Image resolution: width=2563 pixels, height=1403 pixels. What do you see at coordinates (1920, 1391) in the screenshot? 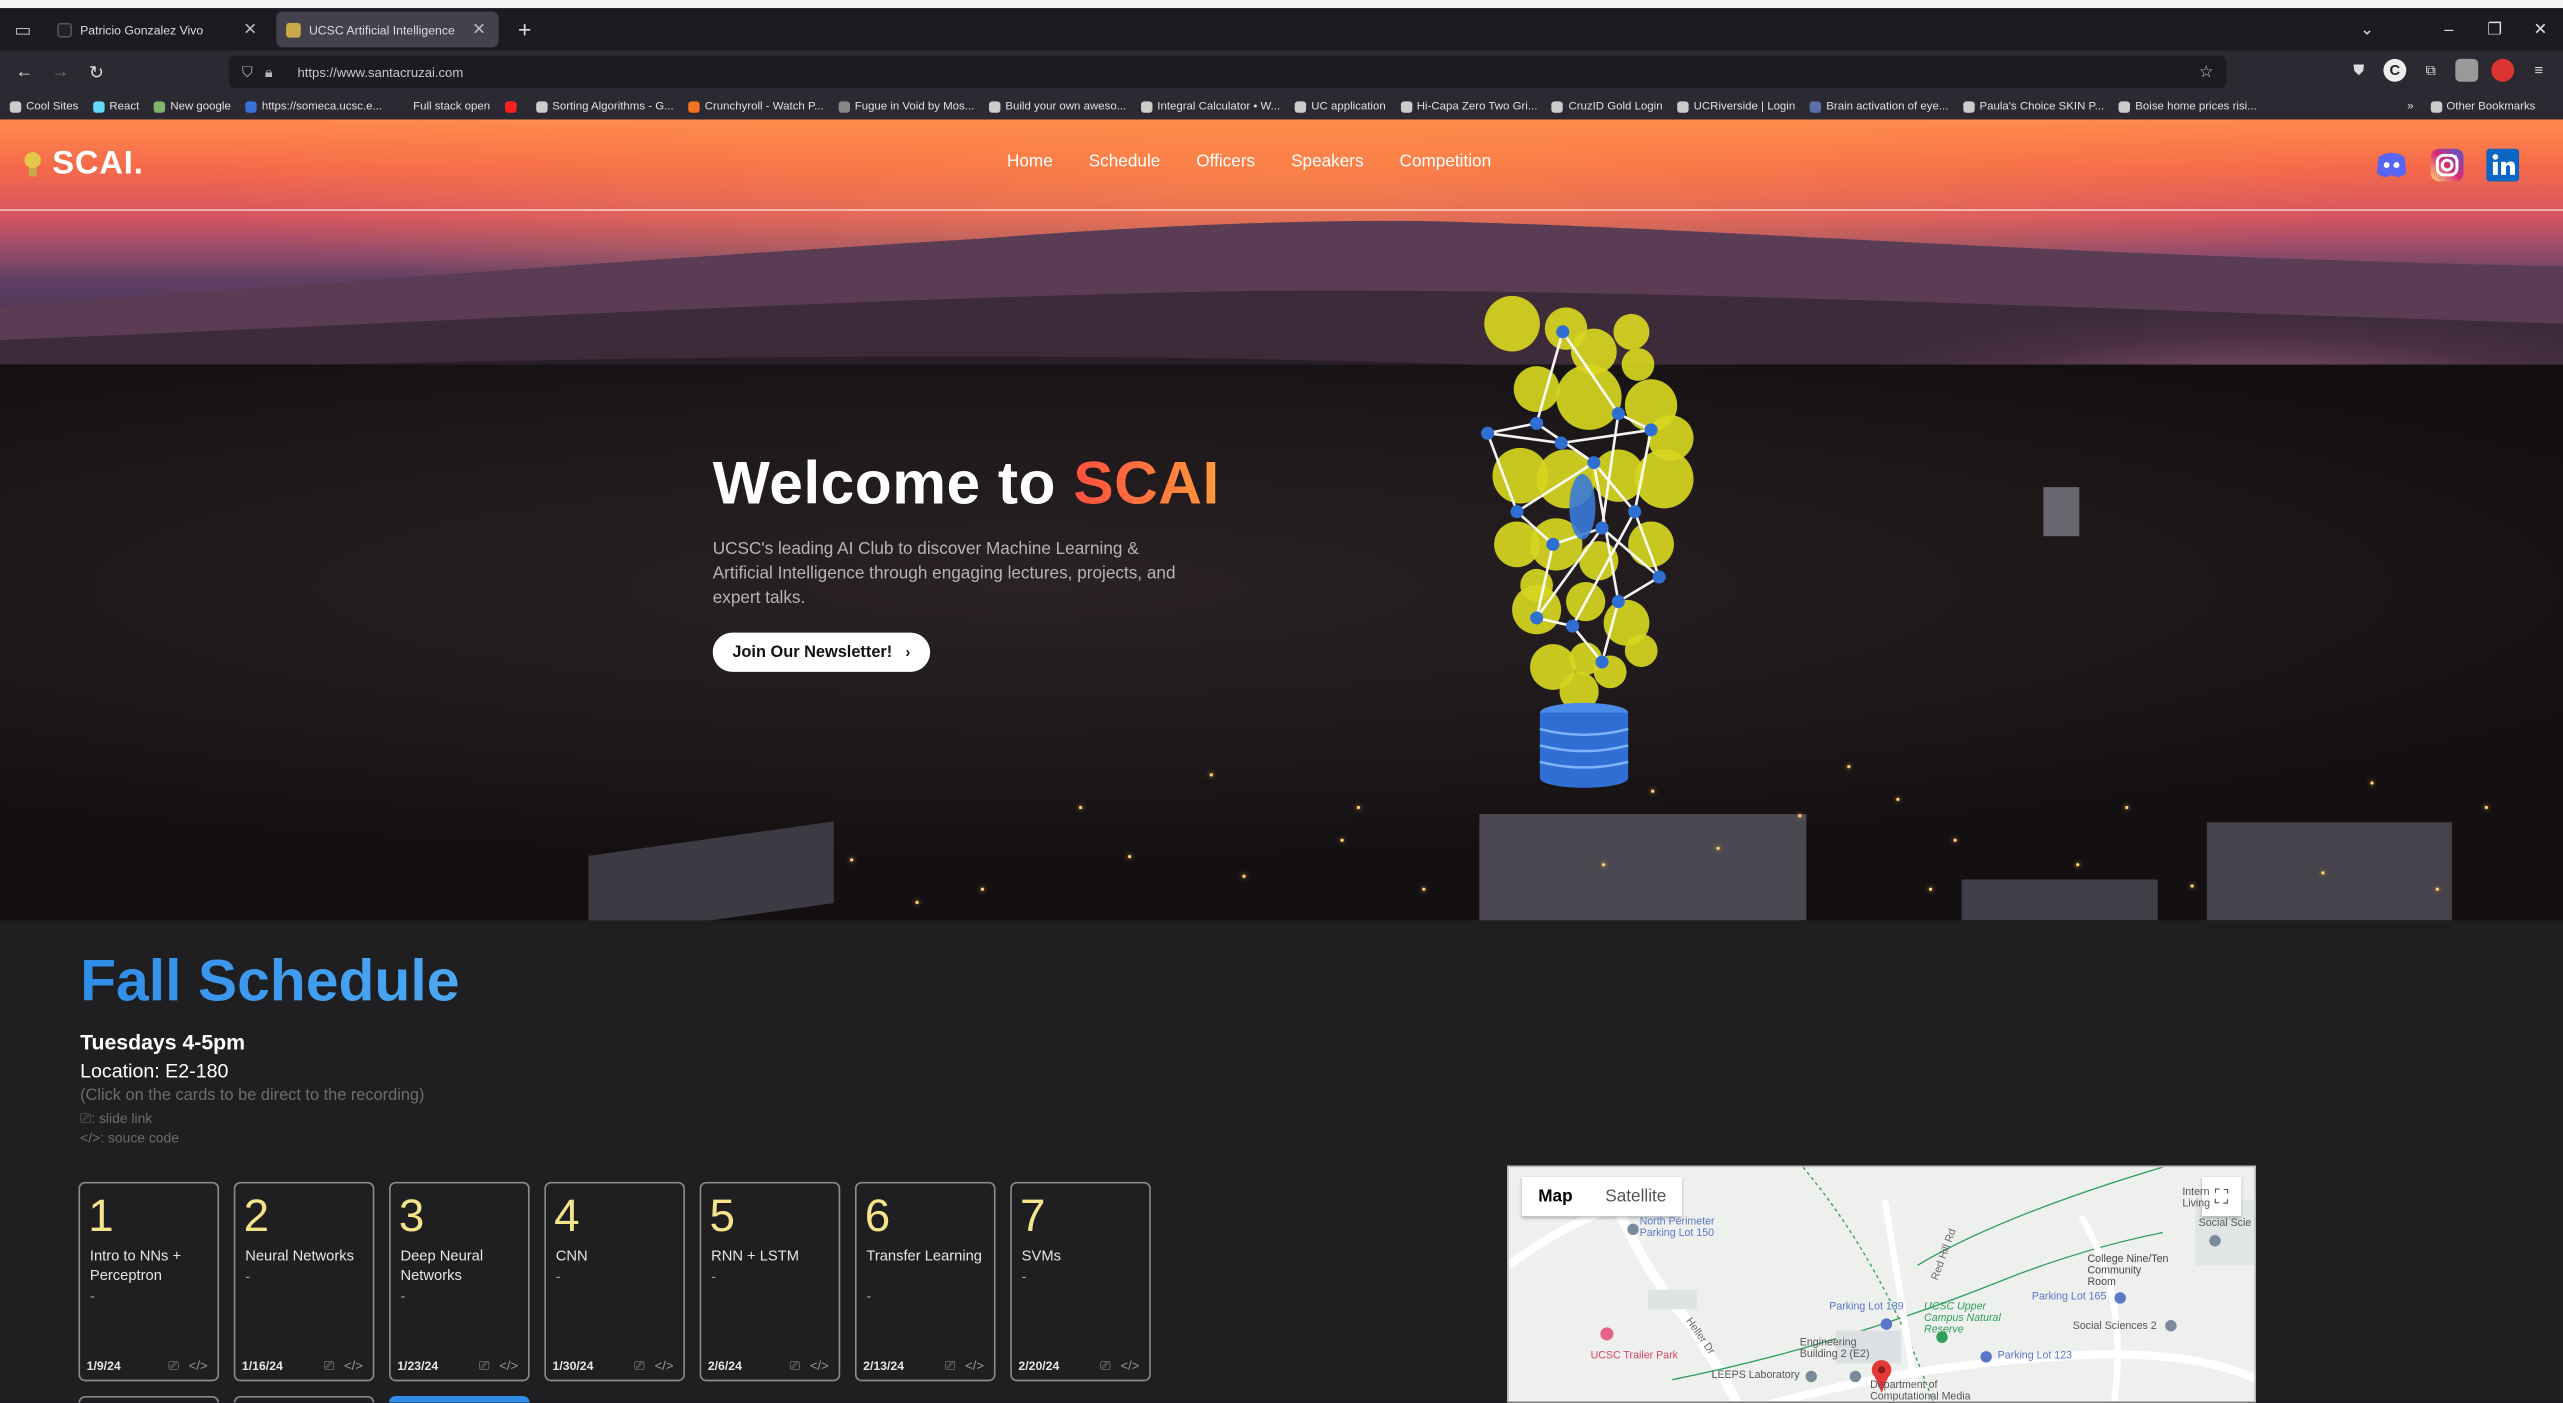
I see `map-label: Department of Computational Media` at bounding box center [1920, 1391].